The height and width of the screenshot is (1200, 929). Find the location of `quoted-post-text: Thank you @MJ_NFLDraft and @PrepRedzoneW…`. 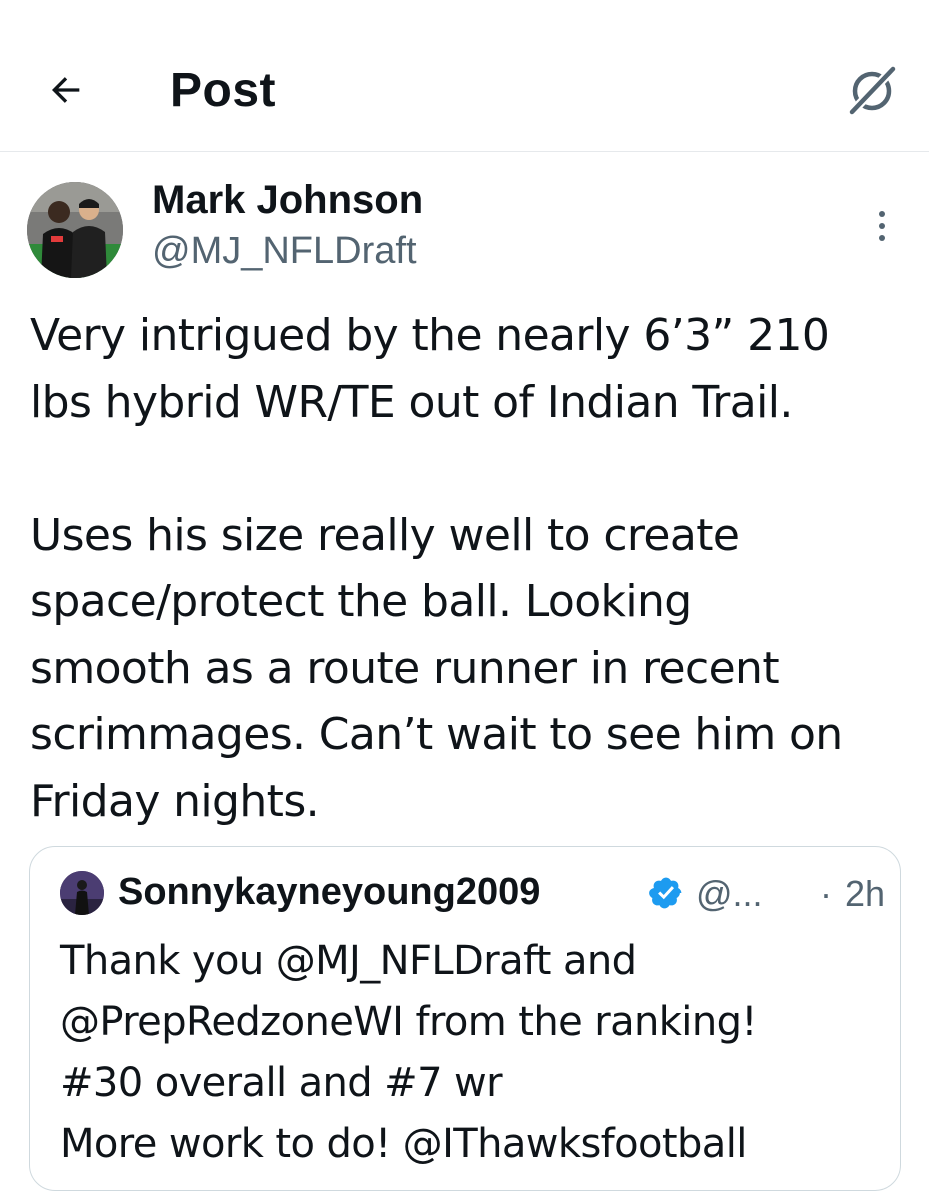

quoted-post-text: Thank you @MJ_NFLDraft and @PrepRedzoneW… is located at coordinates (408, 1052).